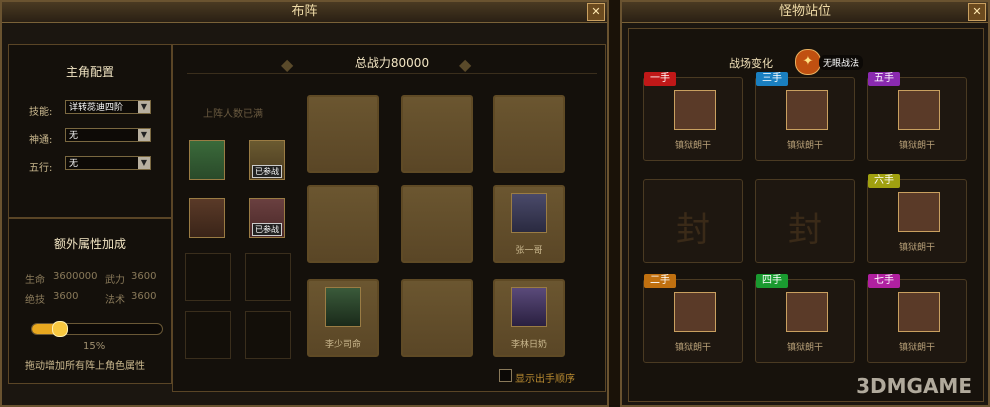  I want to click on hero-portrait-2: 已参战, so click(267, 160).